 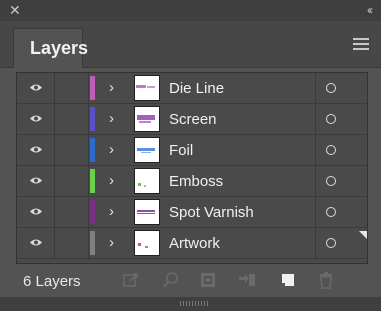 What do you see at coordinates (171, 280) in the screenshot?
I see `search-icon` at bounding box center [171, 280].